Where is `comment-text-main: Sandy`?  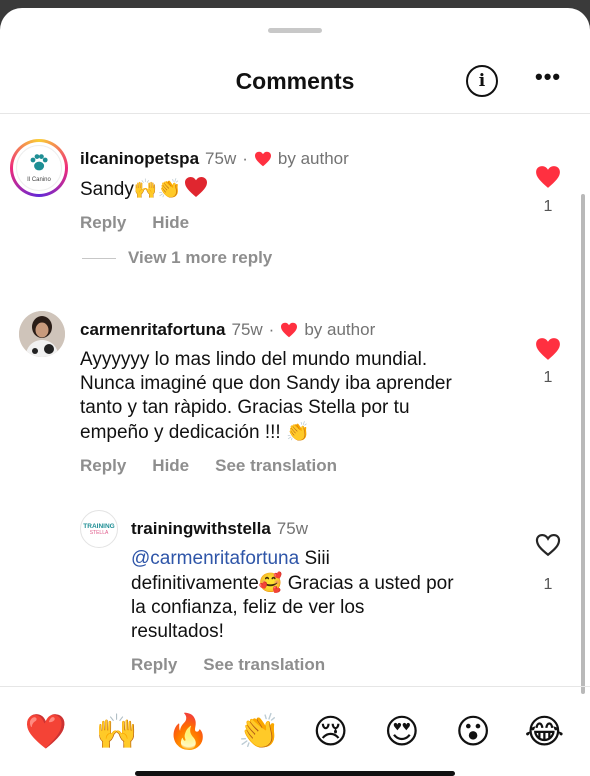
comment-text-main: Sandy is located at coordinates (107, 189).